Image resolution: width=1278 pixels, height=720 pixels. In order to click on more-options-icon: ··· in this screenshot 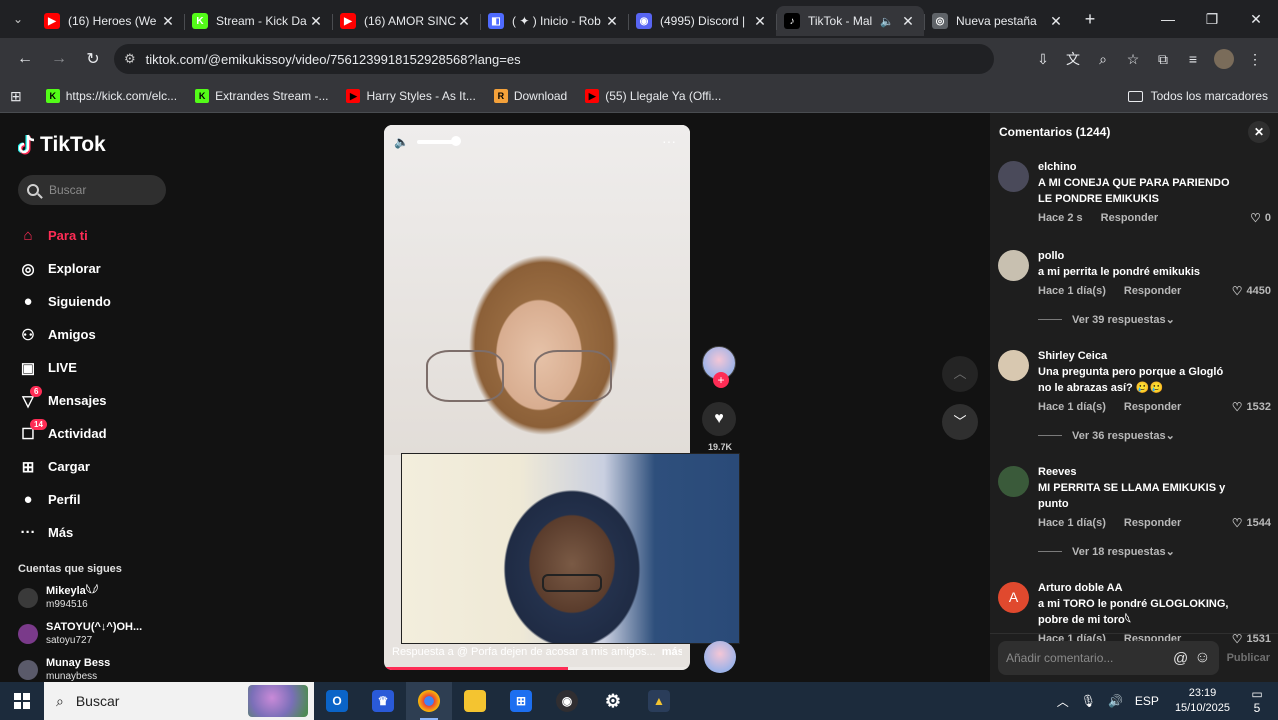, I will do `click(669, 141)`.